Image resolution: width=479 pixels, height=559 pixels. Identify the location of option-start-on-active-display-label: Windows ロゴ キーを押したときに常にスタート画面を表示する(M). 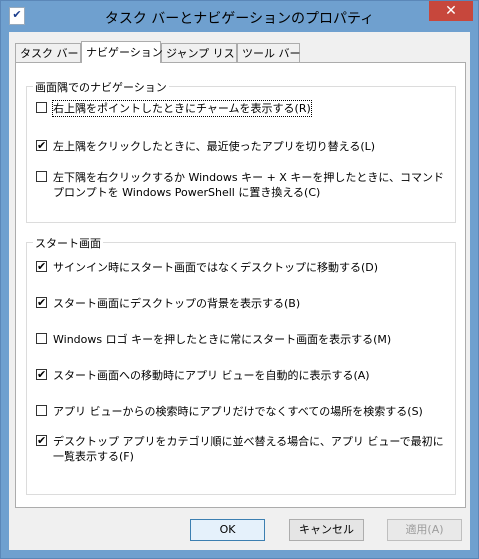
(222, 339).